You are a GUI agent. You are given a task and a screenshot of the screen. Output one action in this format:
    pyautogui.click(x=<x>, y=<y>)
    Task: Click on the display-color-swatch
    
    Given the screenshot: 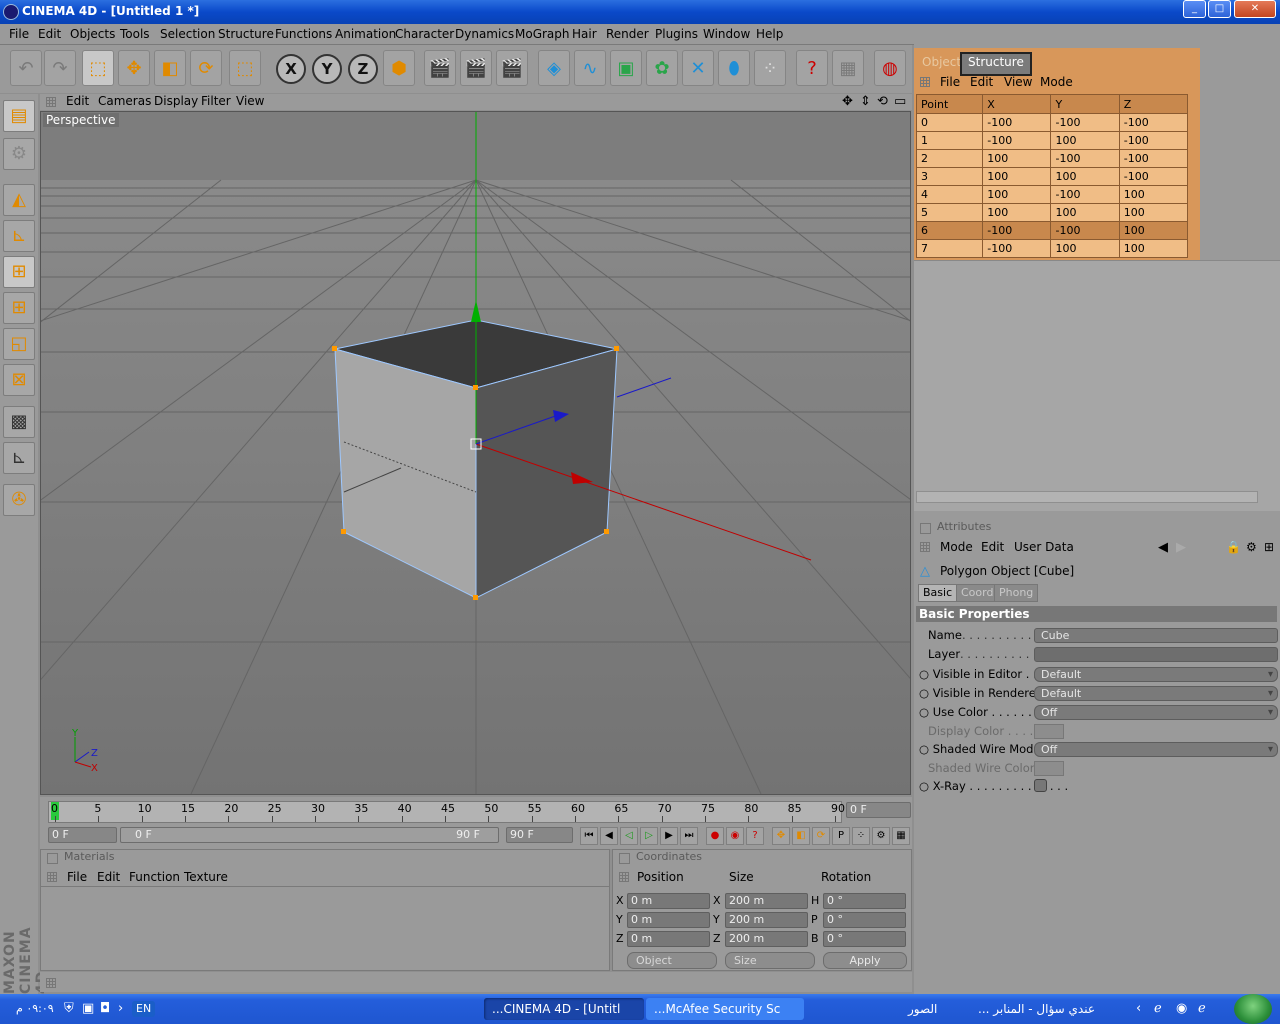 What is the action you would take?
    pyautogui.click(x=1049, y=731)
    